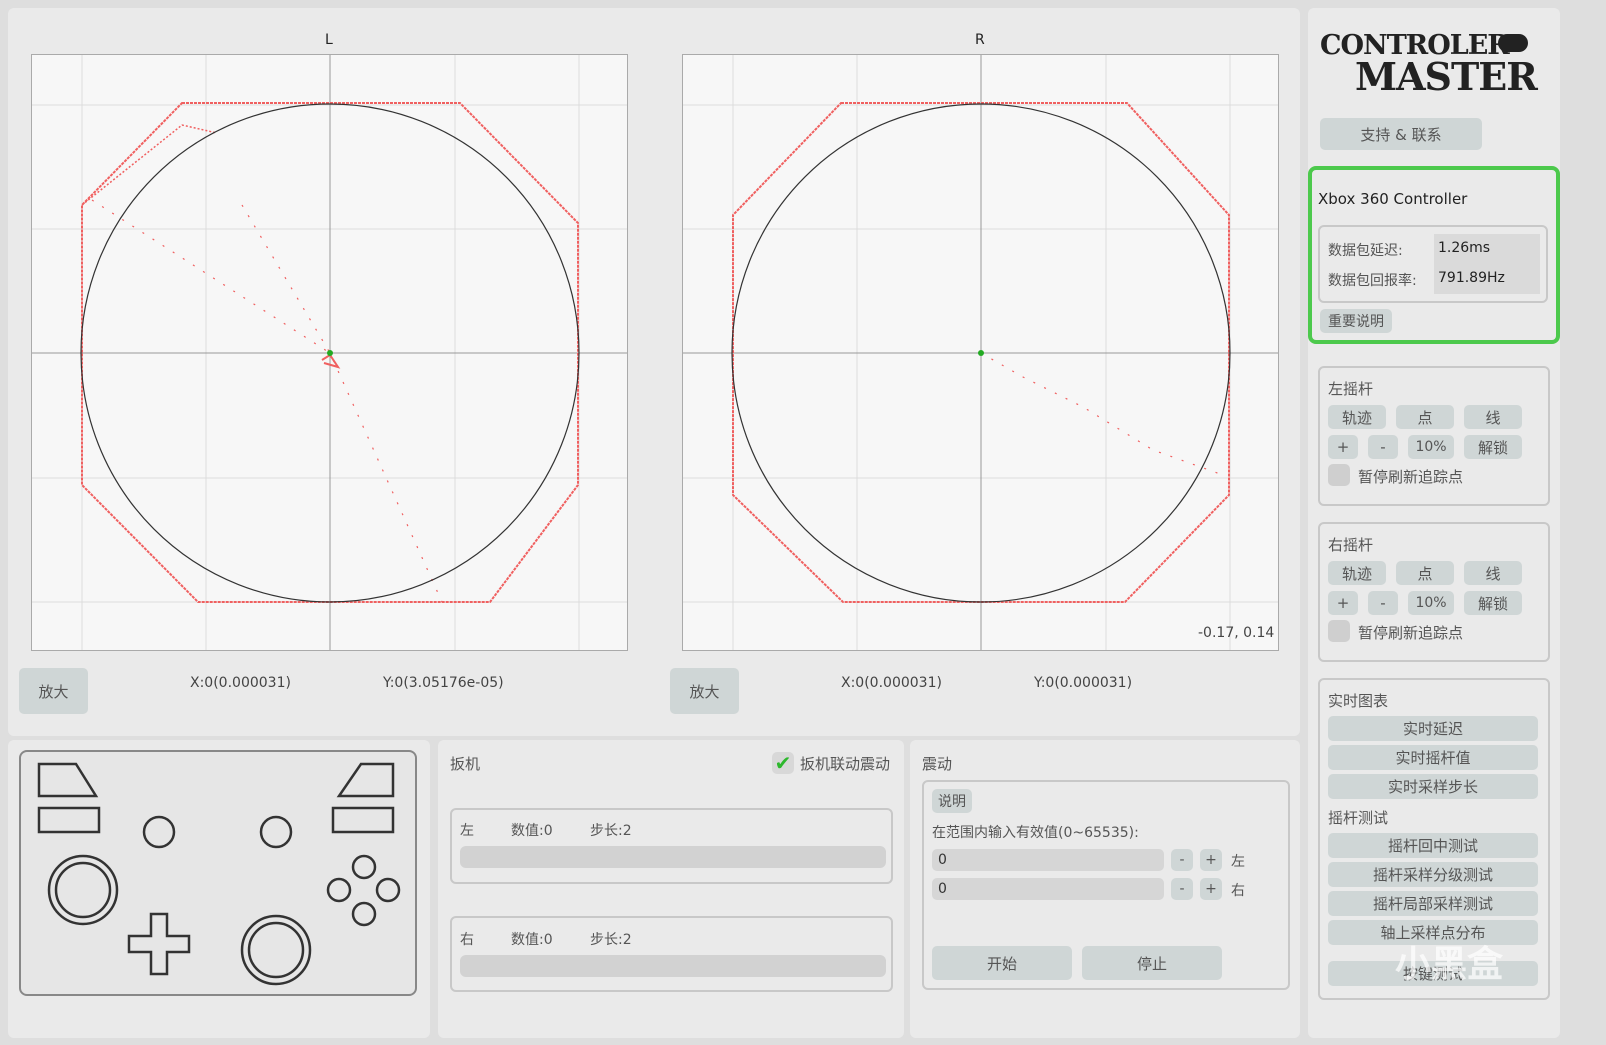 This screenshot has width=1606, height=1045. I want to click on left-trigger-bar, so click(673, 857).